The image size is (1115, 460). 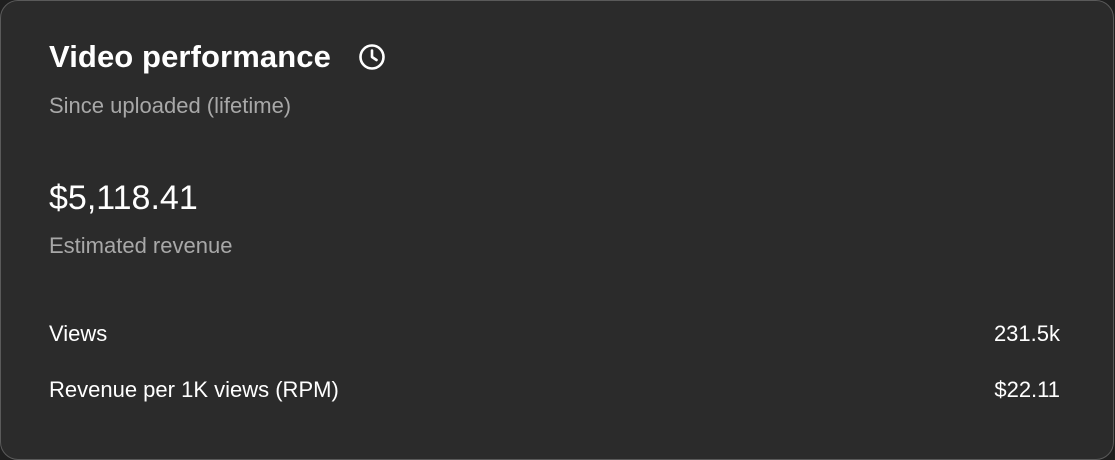 What do you see at coordinates (194, 389) in the screenshot?
I see `metric-label: Revenue per 1K views (RPM)` at bounding box center [194, 389].